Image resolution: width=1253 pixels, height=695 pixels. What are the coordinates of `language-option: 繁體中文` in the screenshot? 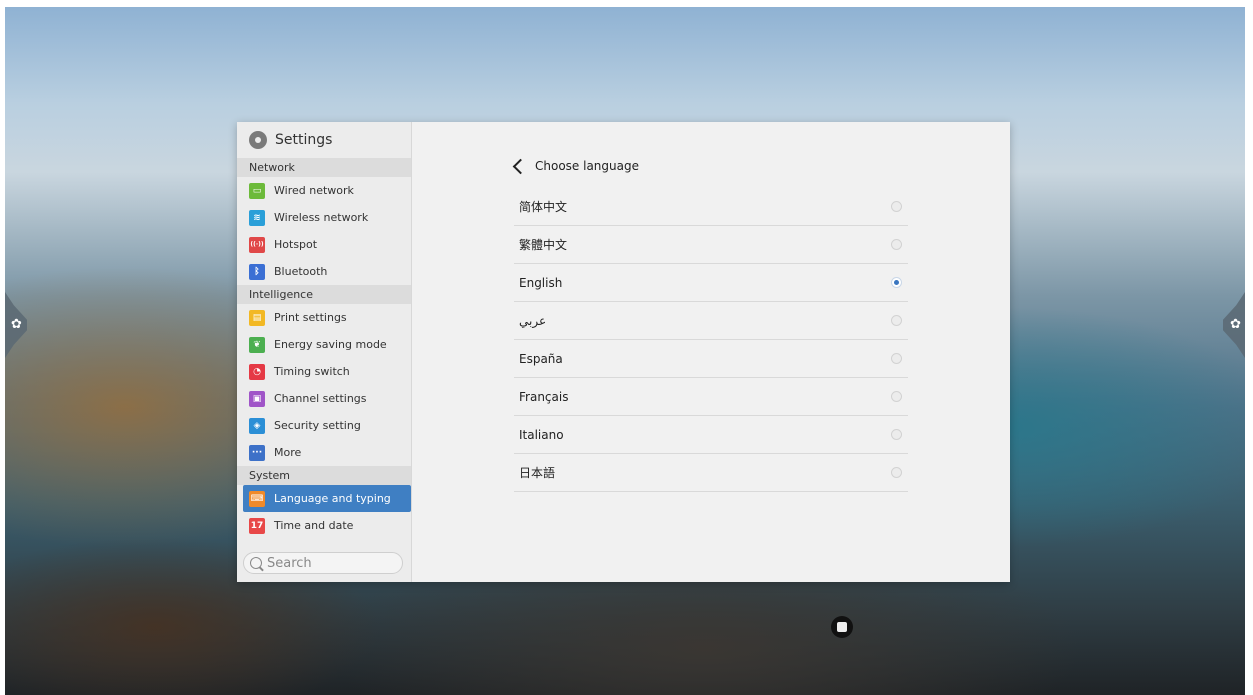 It's located at (711, 245).